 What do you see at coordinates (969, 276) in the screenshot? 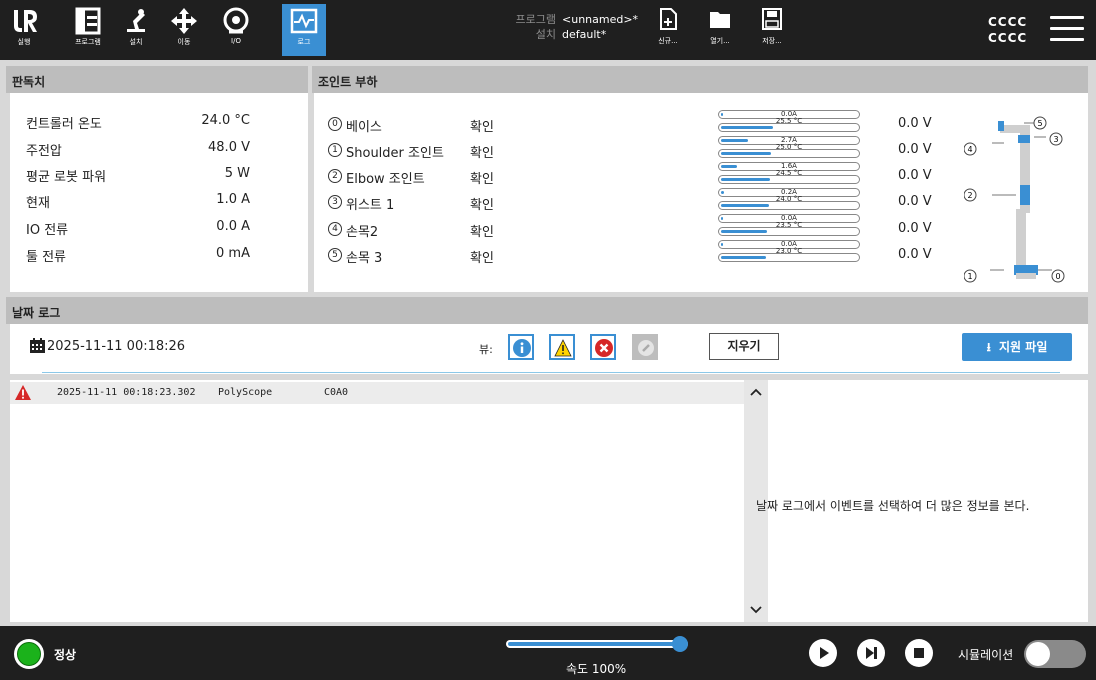
I see `joint-marker-label: 1` at bounding box center [969, 276].